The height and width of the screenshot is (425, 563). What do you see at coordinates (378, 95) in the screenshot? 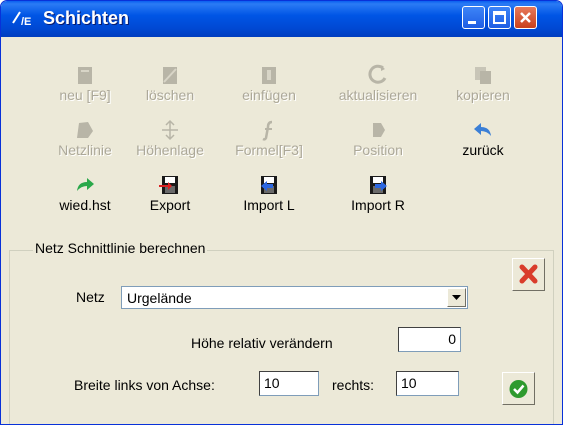
I see `toolbar-refresh-label: aktualisieren` at bounding box center [378, 95].